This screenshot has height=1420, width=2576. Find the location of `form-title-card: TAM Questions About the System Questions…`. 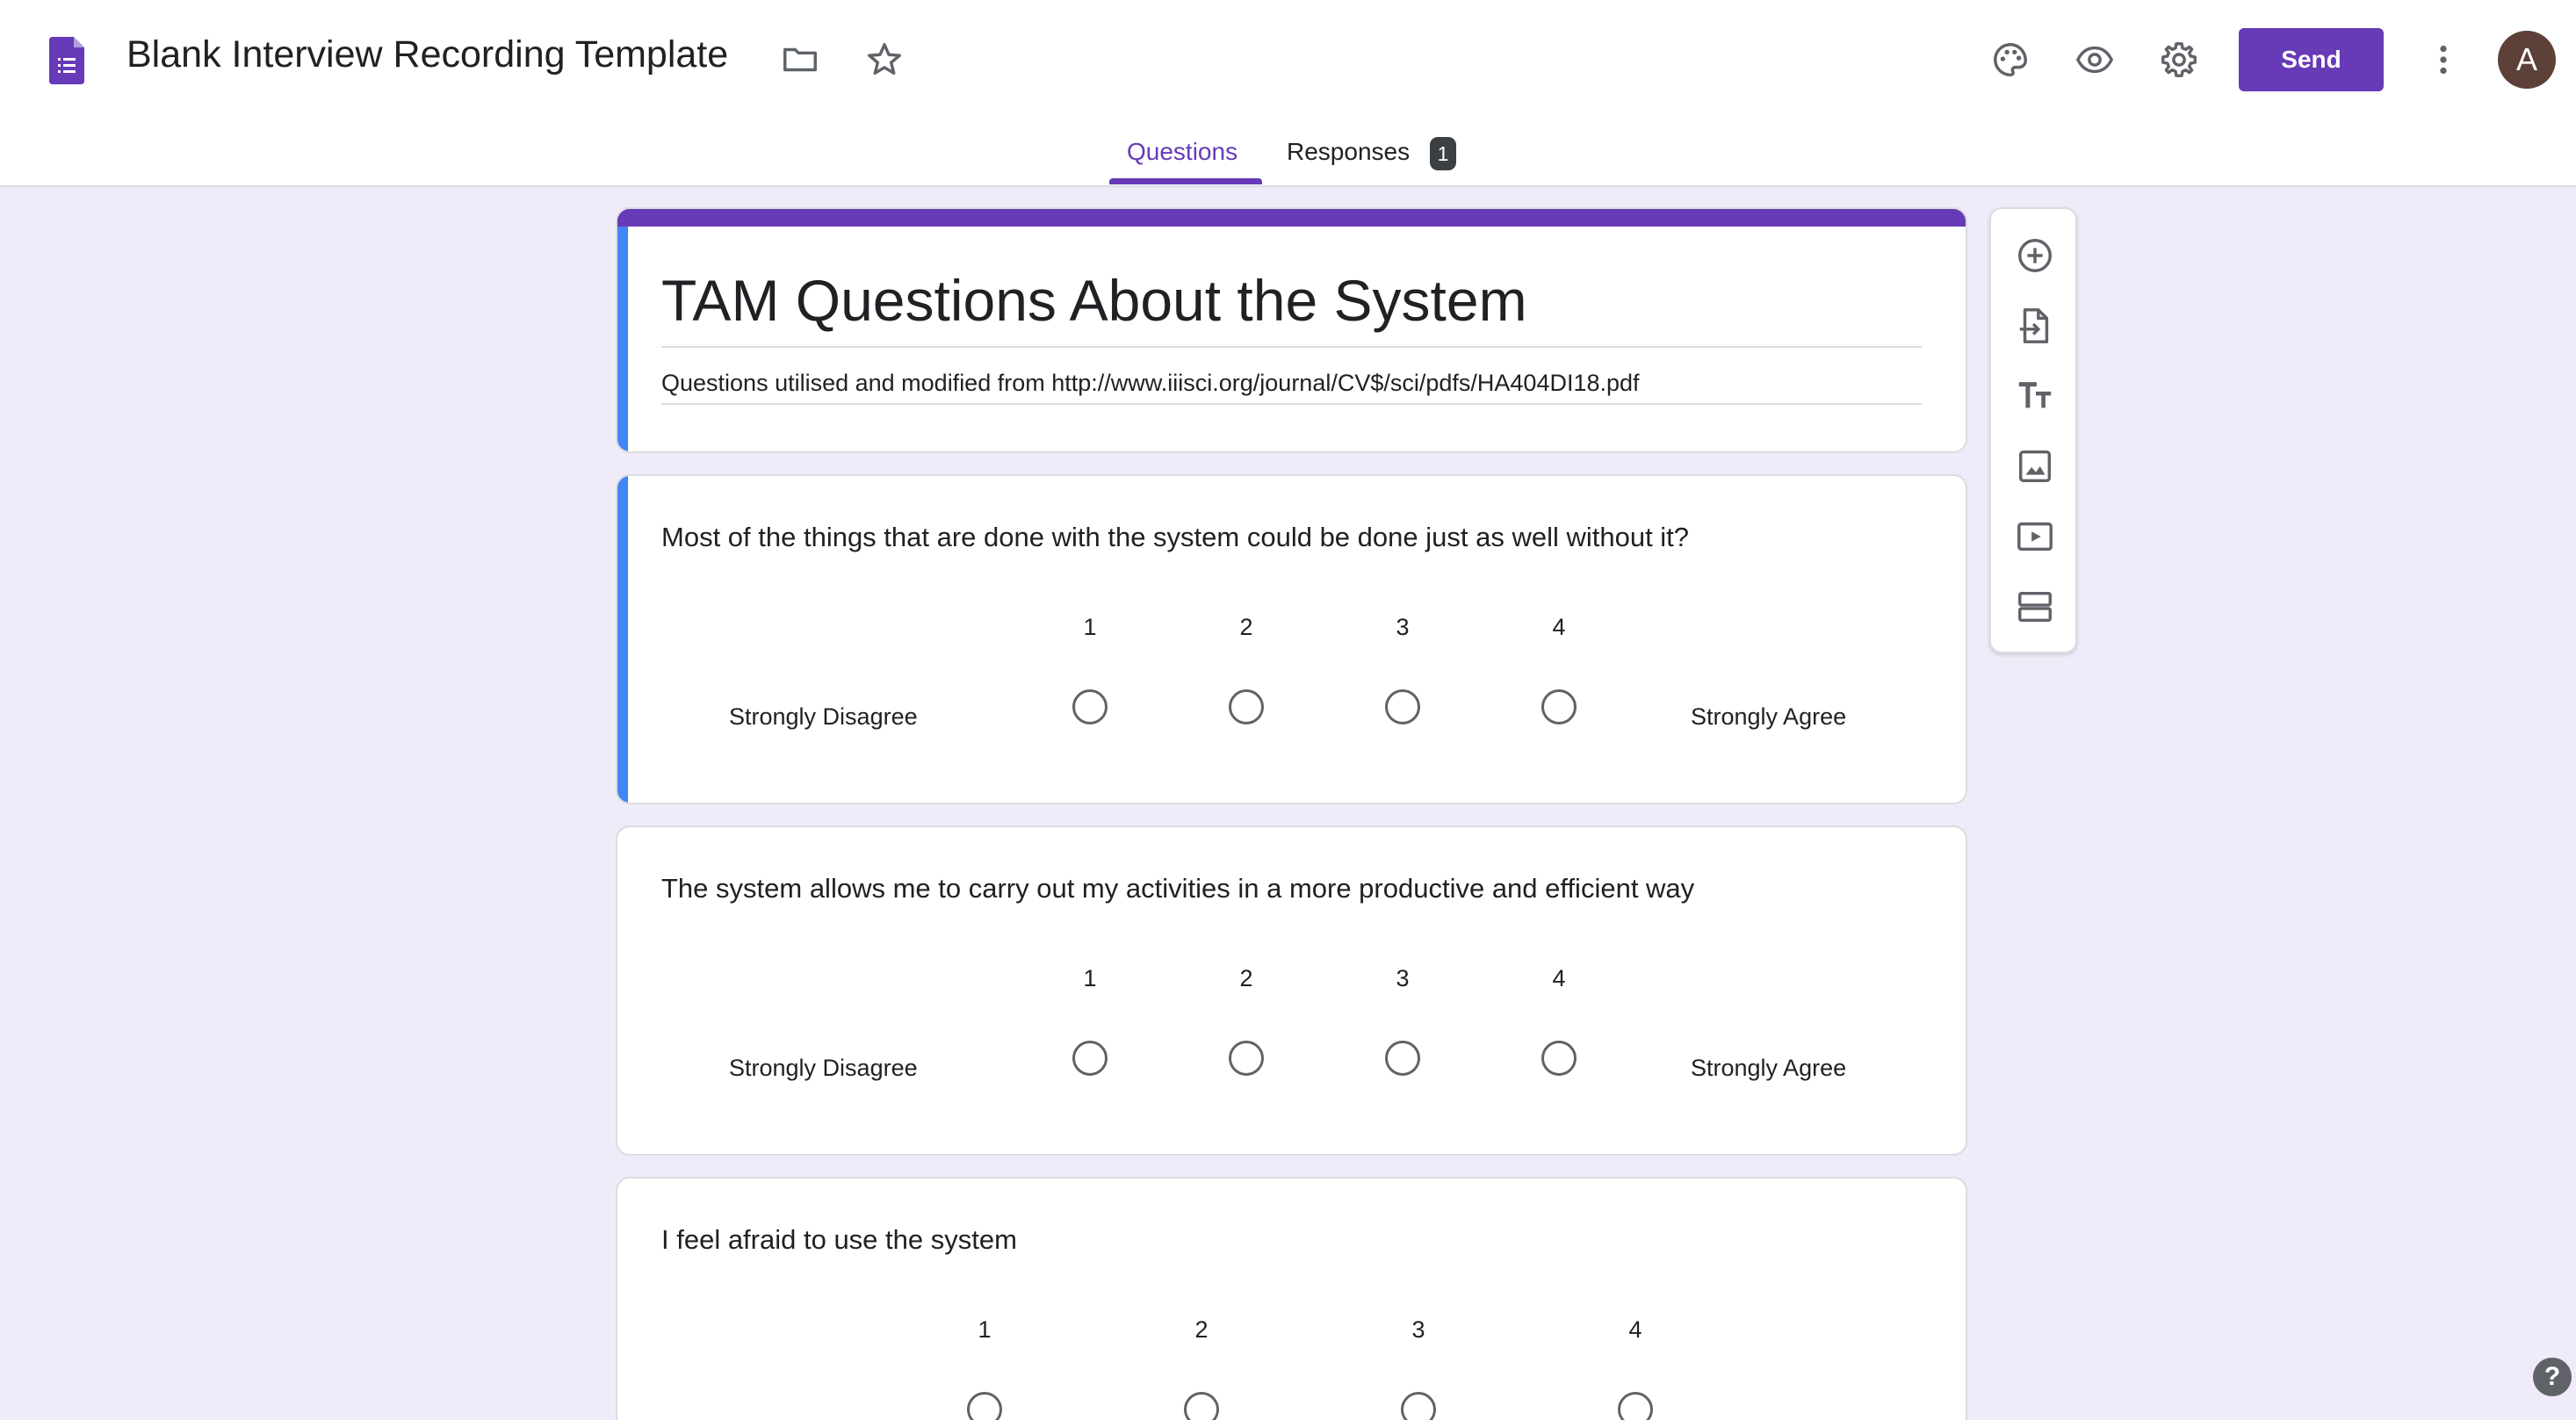

form-title-card: TAM Questions About the System Questions… is located at coordinates (1291, 330).